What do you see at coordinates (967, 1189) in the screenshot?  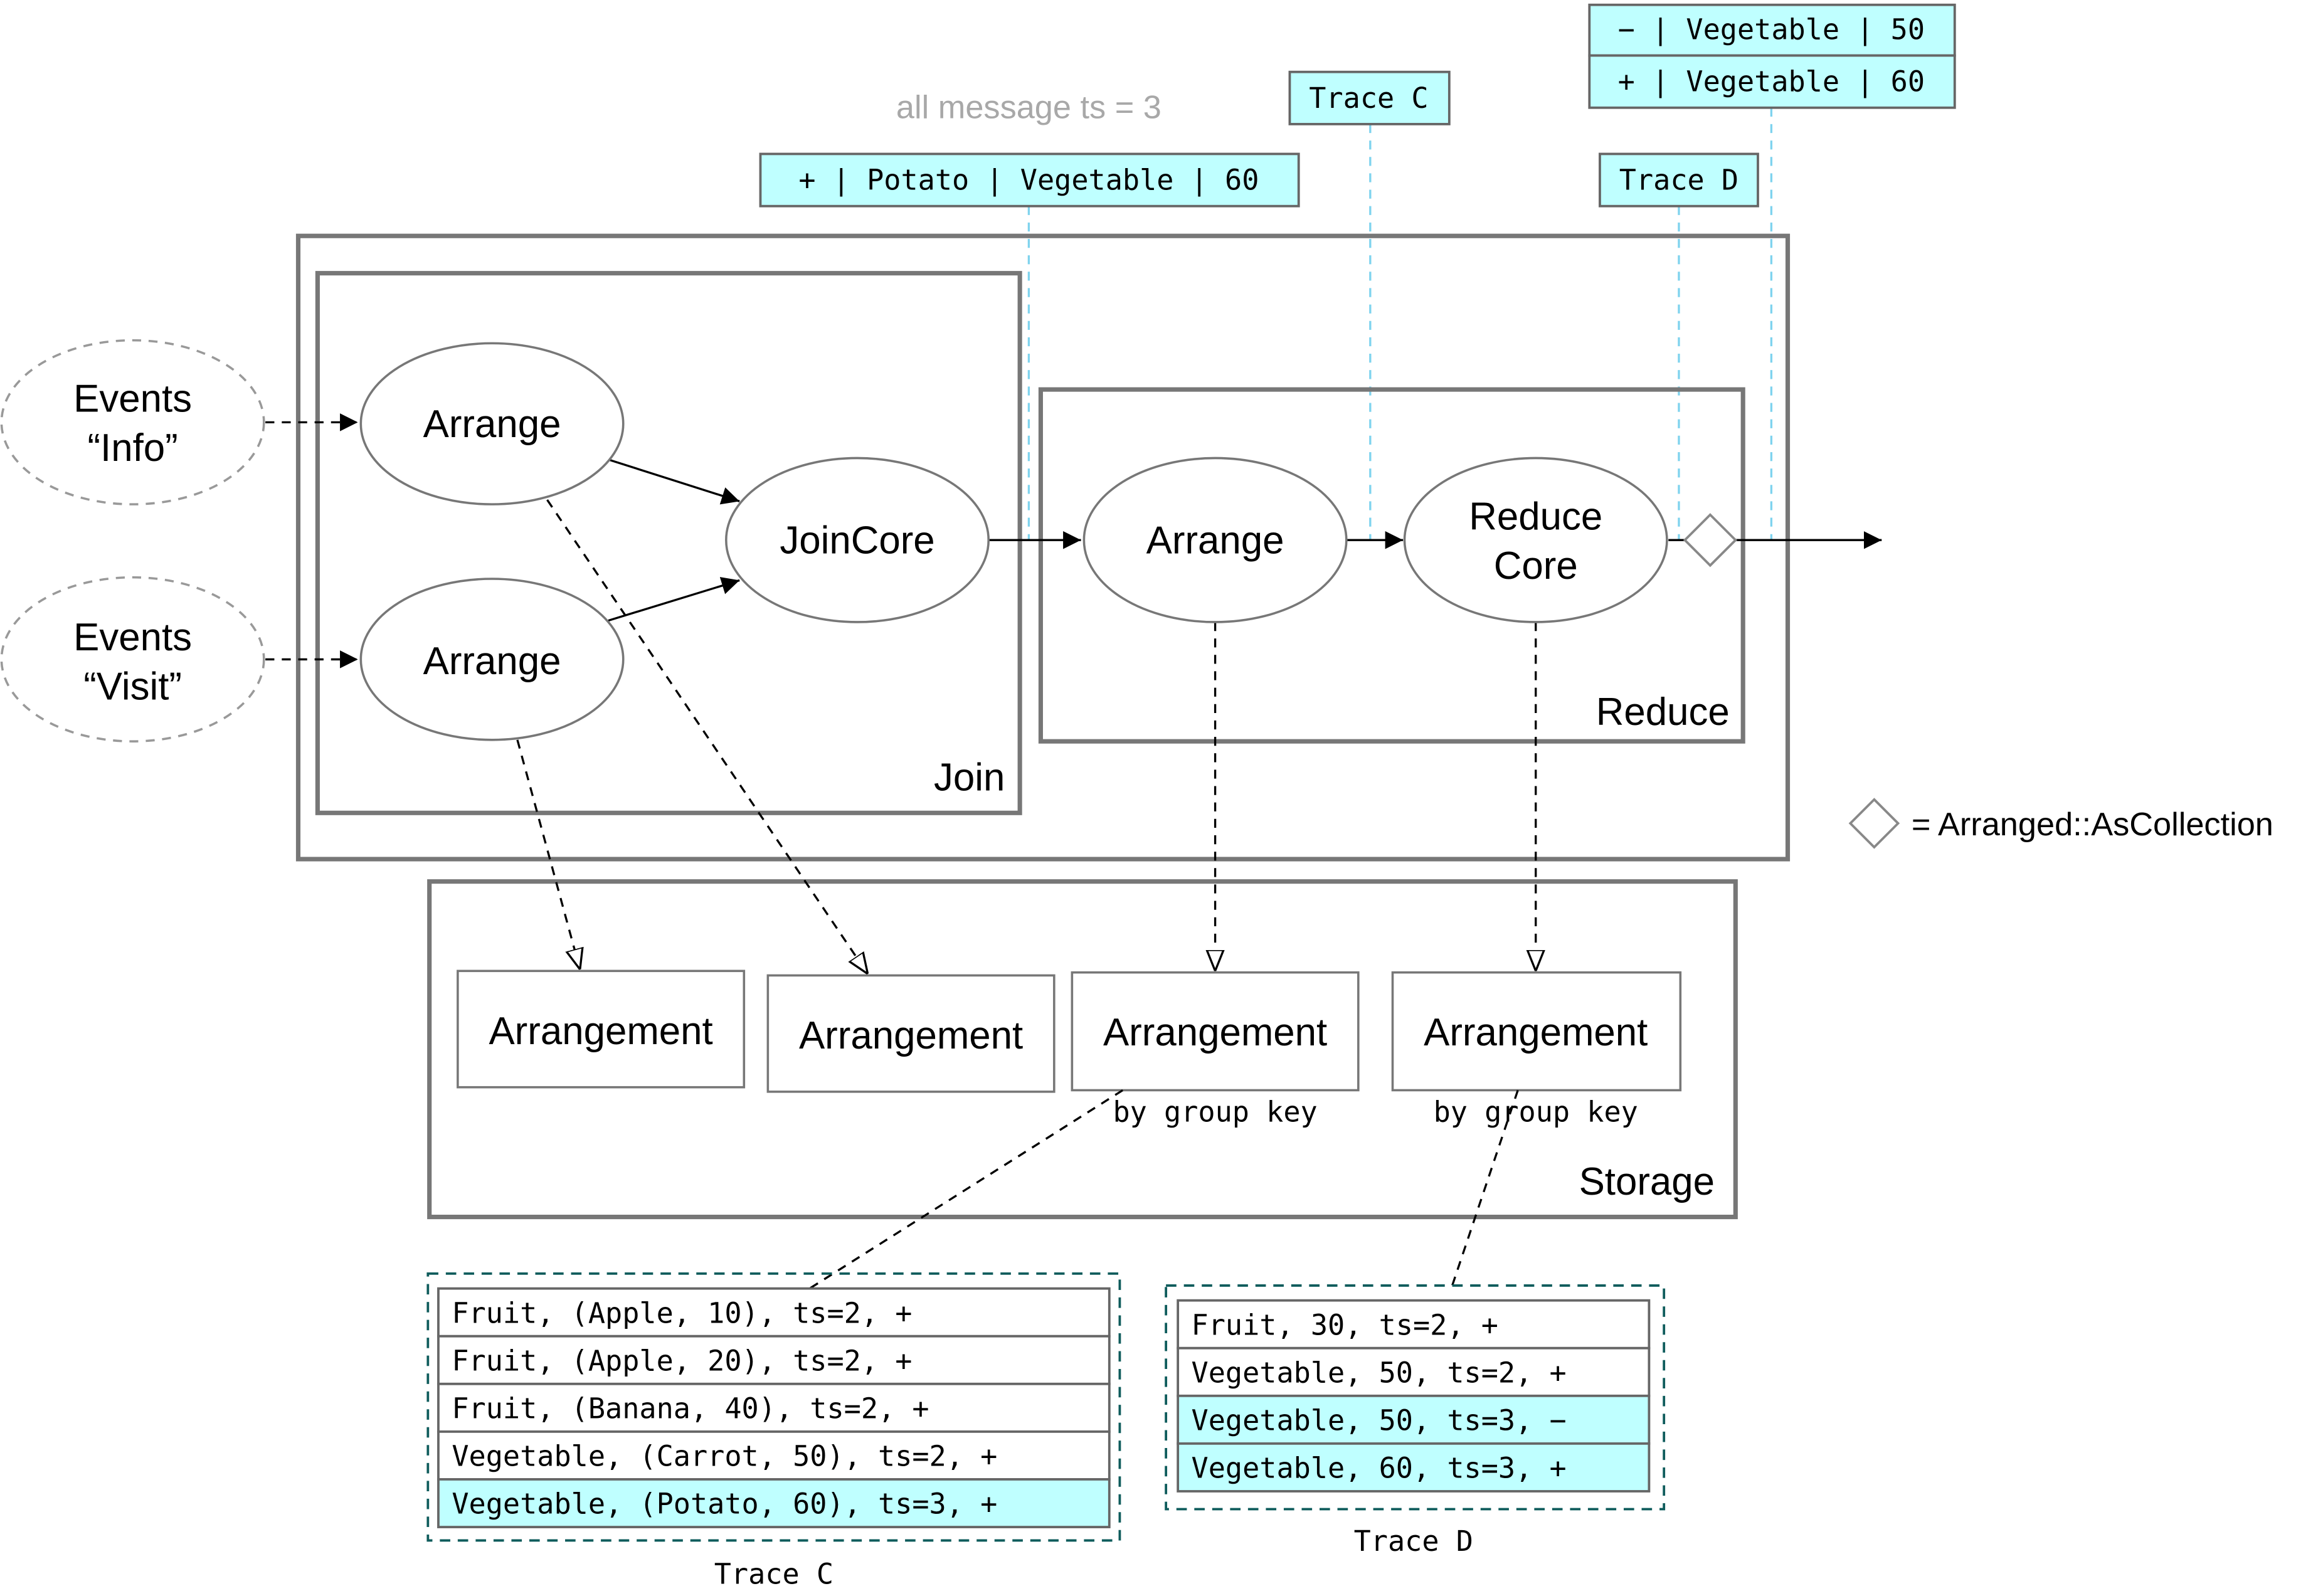 I see `edge-arrangement-3-to-trace-c` at bounding box center [967, 1189].